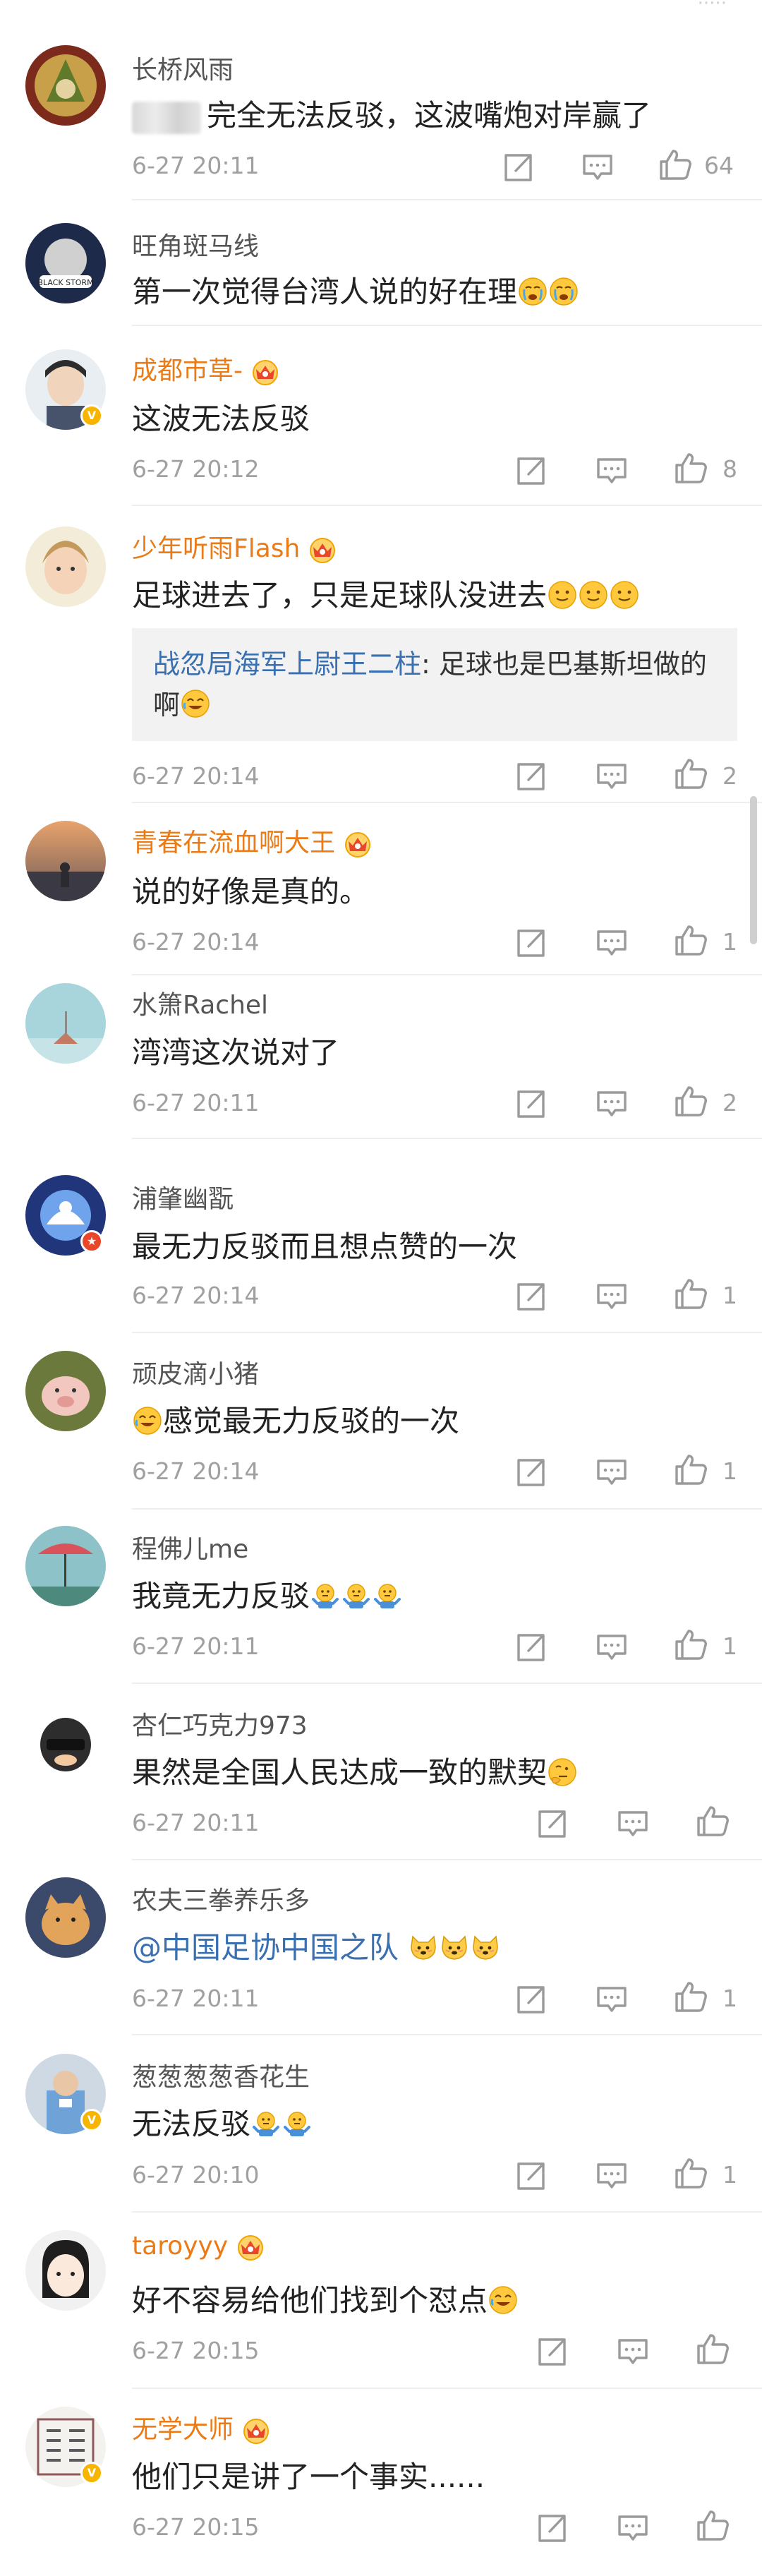 The width and height of the screenshot is (762, 2576). Describe the element at coordinates (65, 263) in the screenshot. I see `avatar: BLACK STORM` at that location.